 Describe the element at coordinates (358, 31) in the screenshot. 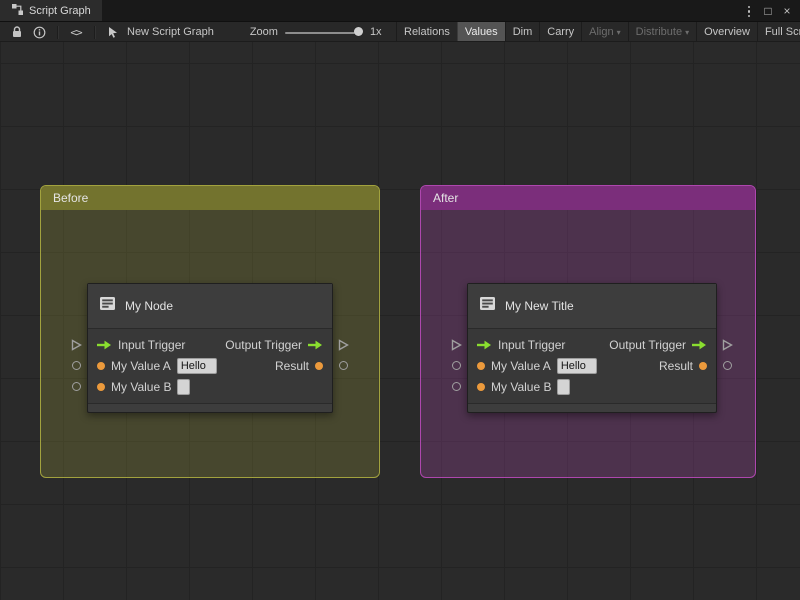

I see `zoom-slider-knob` at that location.